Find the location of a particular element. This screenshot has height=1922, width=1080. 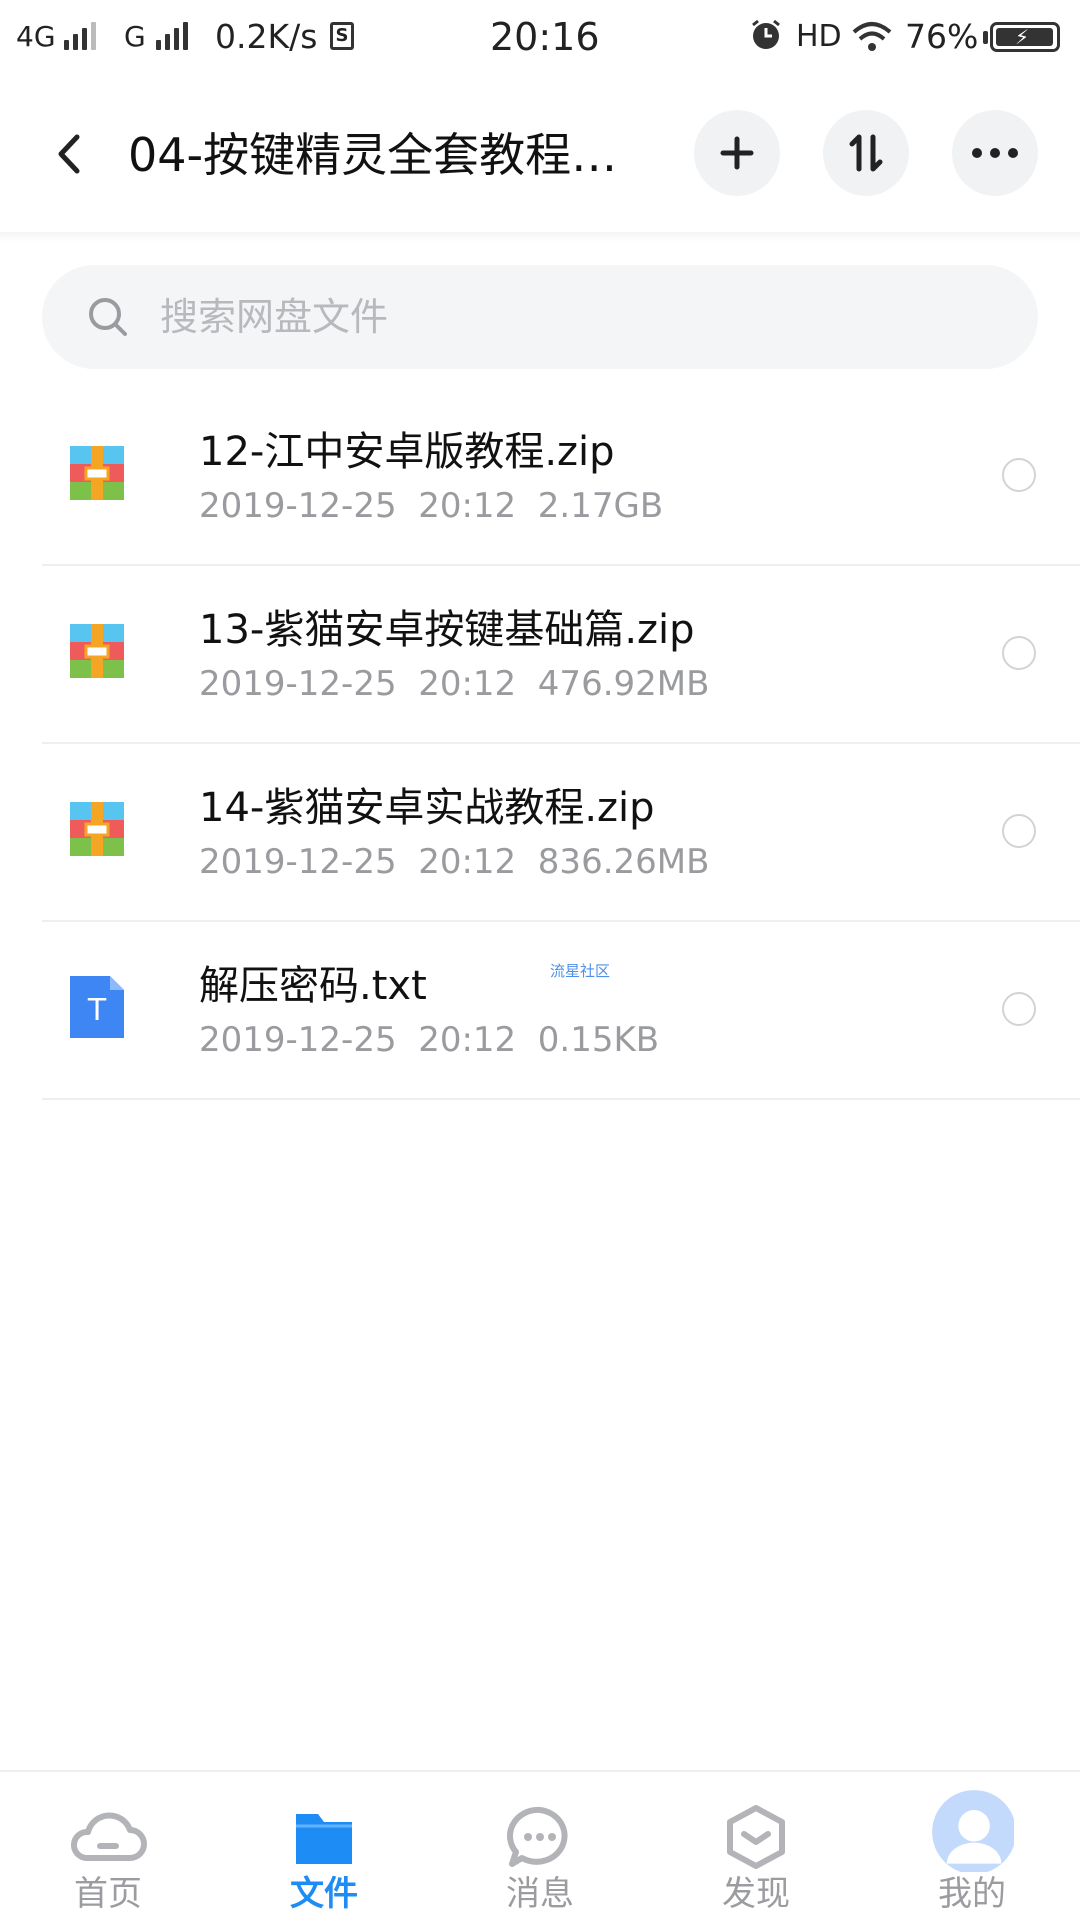

tab-discover: 发现 is located at coordinates (756, 1847).